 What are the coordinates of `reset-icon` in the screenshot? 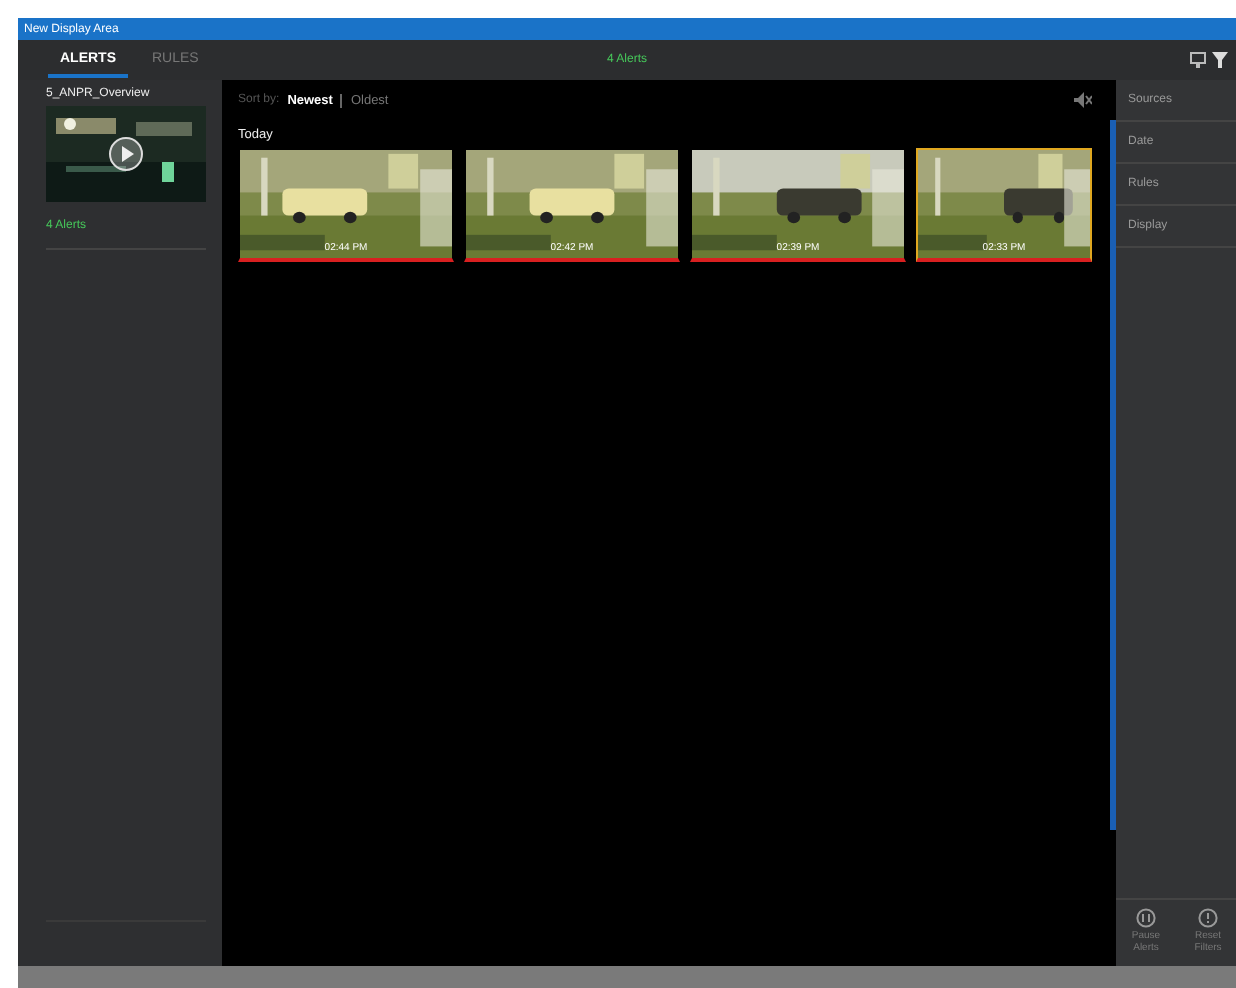 It's located at (1208, 918).